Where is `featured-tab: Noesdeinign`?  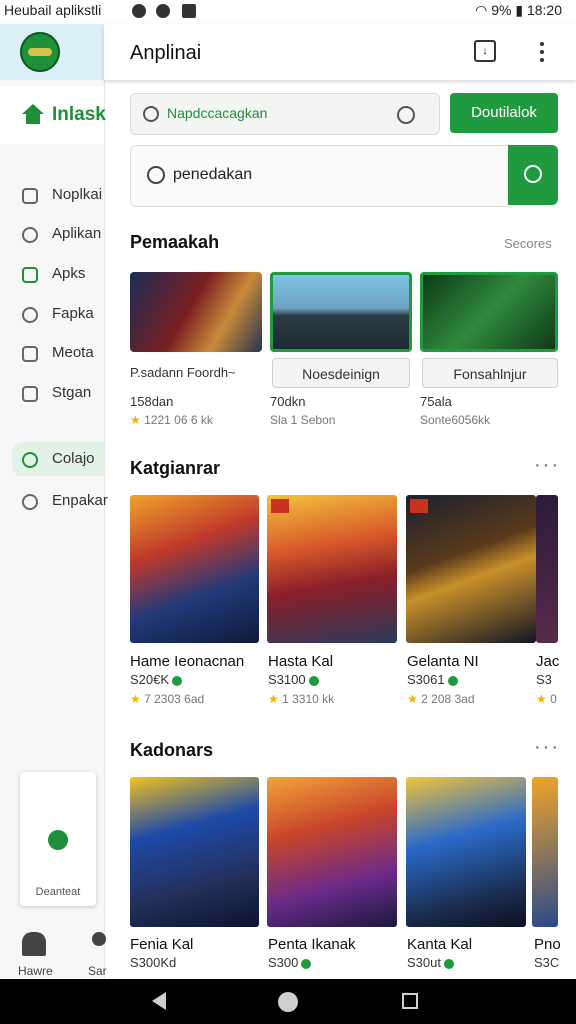 featured-tab: Noesdeinign is located at coordinates (341, 373).